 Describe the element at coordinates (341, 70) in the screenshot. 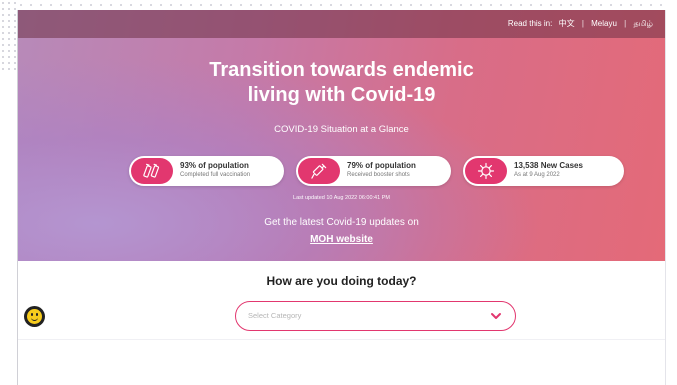

I see `hero-title-line1: Transition towards endemic` at that location.